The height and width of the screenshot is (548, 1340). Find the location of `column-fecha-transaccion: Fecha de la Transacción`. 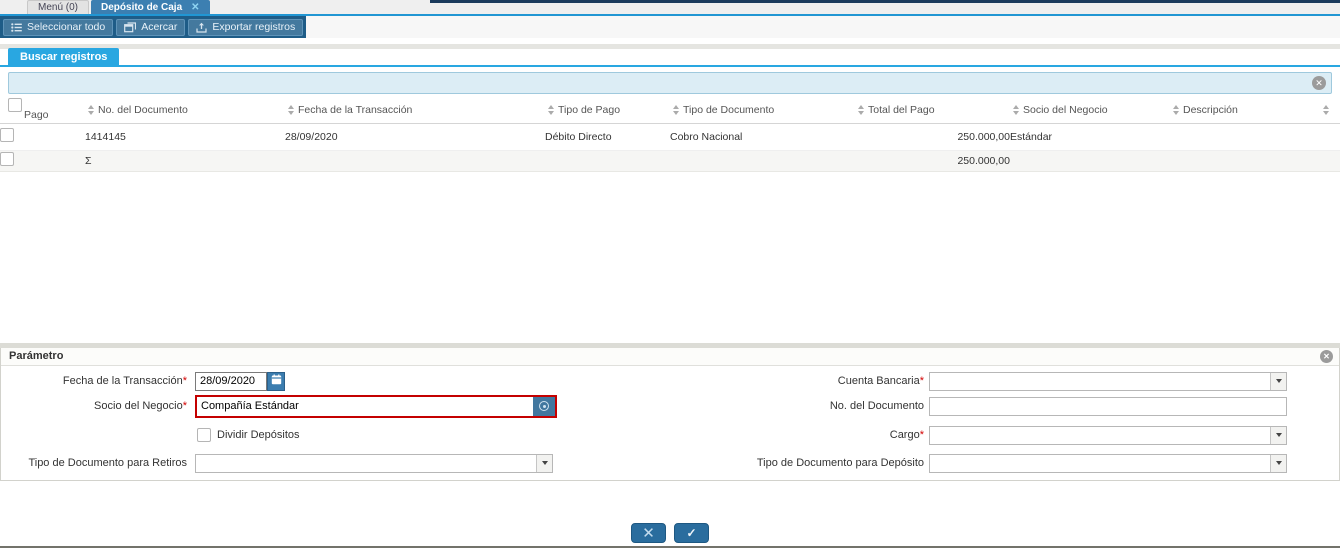

column-fecha-transaccion: Fecha de la Transacción is located at coordinates (415, 110).